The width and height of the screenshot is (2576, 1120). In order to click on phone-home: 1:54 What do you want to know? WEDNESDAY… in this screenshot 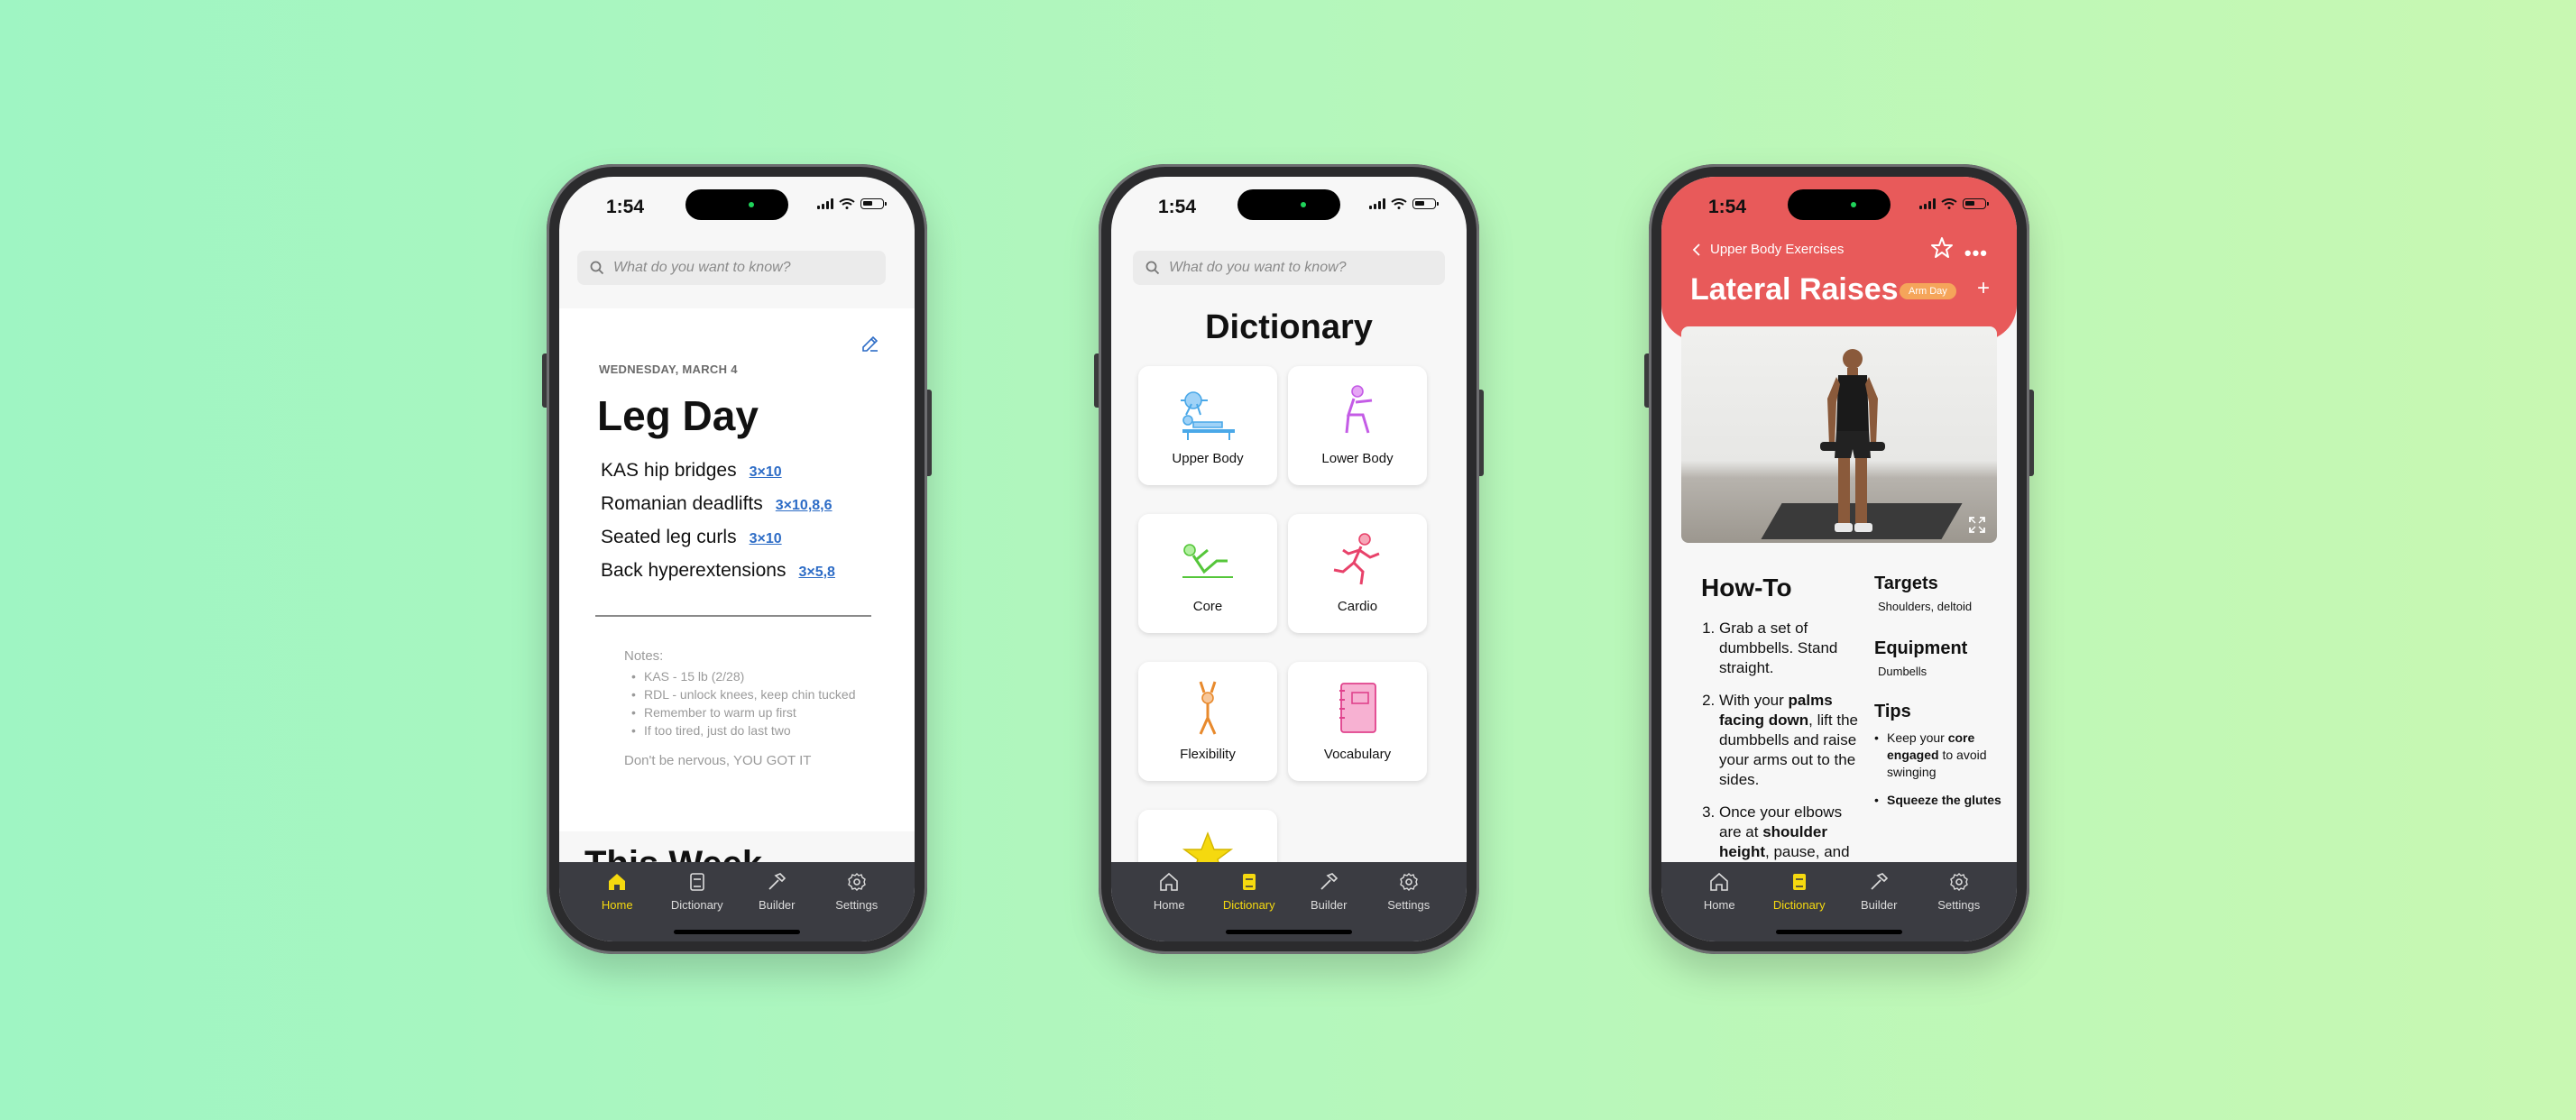, I will do `click(737, 559)`.